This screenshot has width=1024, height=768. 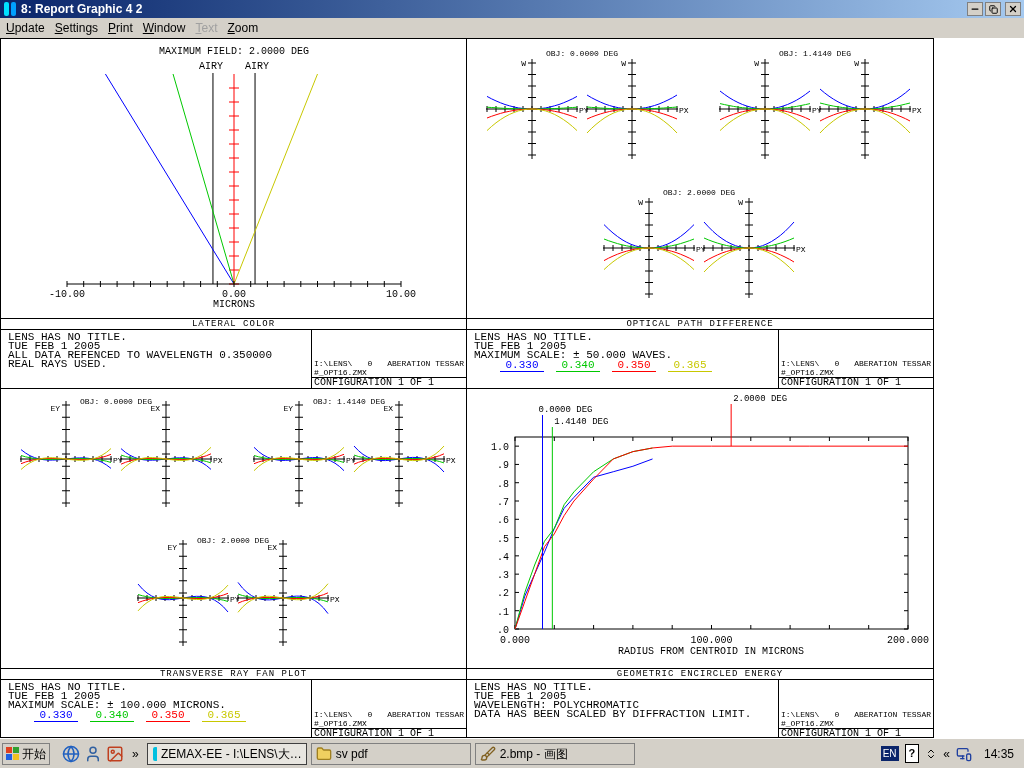 I want to click on info-text: MAXIMUM SCALE: ± 50.000 WAVES., so click(x=574, y=355).